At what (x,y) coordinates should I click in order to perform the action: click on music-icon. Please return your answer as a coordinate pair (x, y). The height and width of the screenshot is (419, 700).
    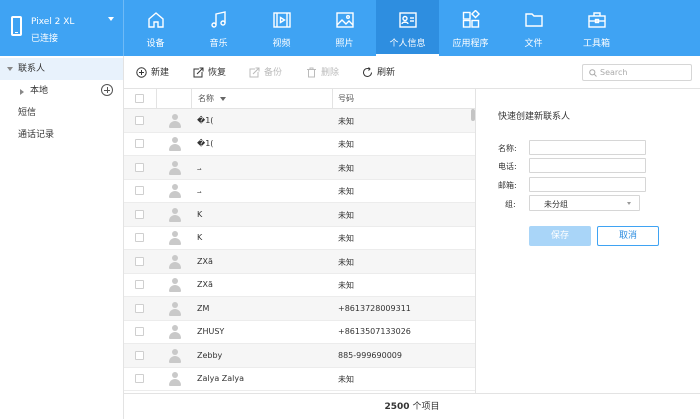
    Looking at the image, I should click on (218, 19).